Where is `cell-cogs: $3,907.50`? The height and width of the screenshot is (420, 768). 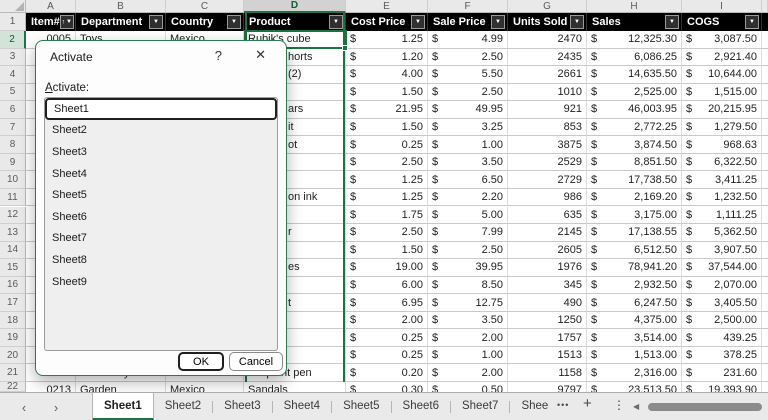 cell-cogs: $3,907.50 is located at coordinates (722, 250).